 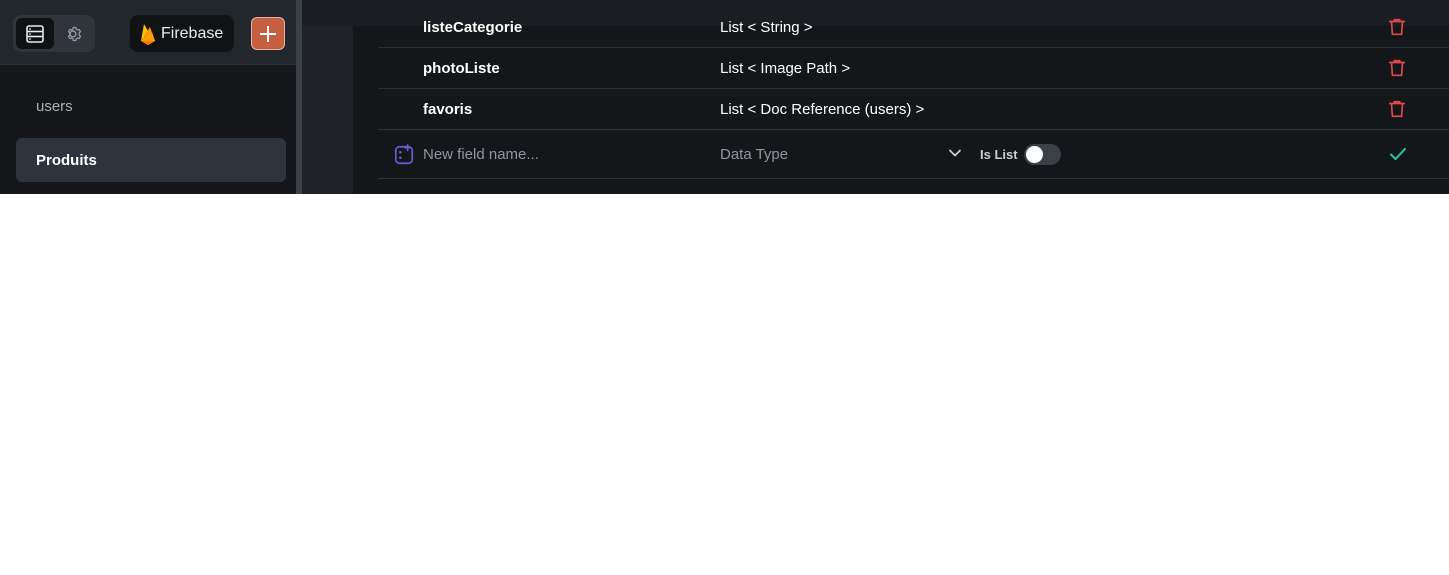 What do you see at coordinates (54, 106) in the screenshot?
I see `collection-label: users` at bounding box center [54, 106].